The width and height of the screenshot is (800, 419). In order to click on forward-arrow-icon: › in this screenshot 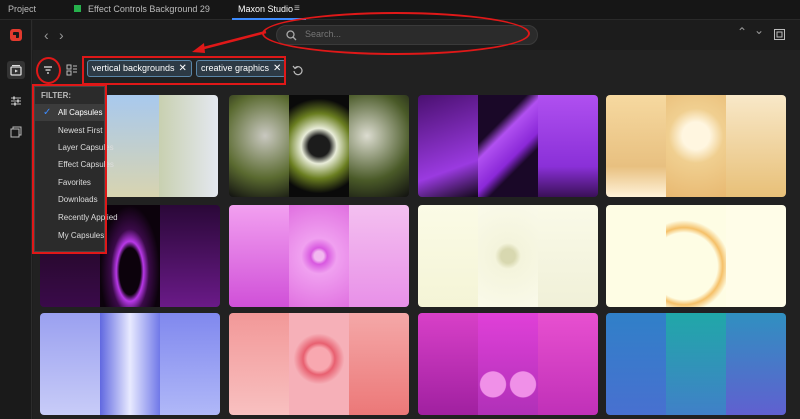, I will do `click(61, 35)`.